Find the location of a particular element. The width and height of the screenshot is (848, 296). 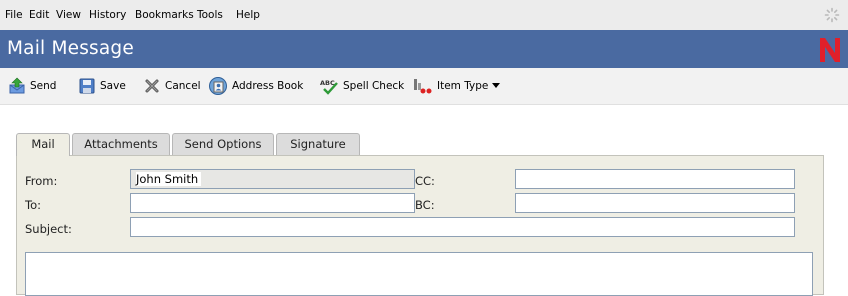

tab-send-options: Send Options is located at coordinates (223, 144).